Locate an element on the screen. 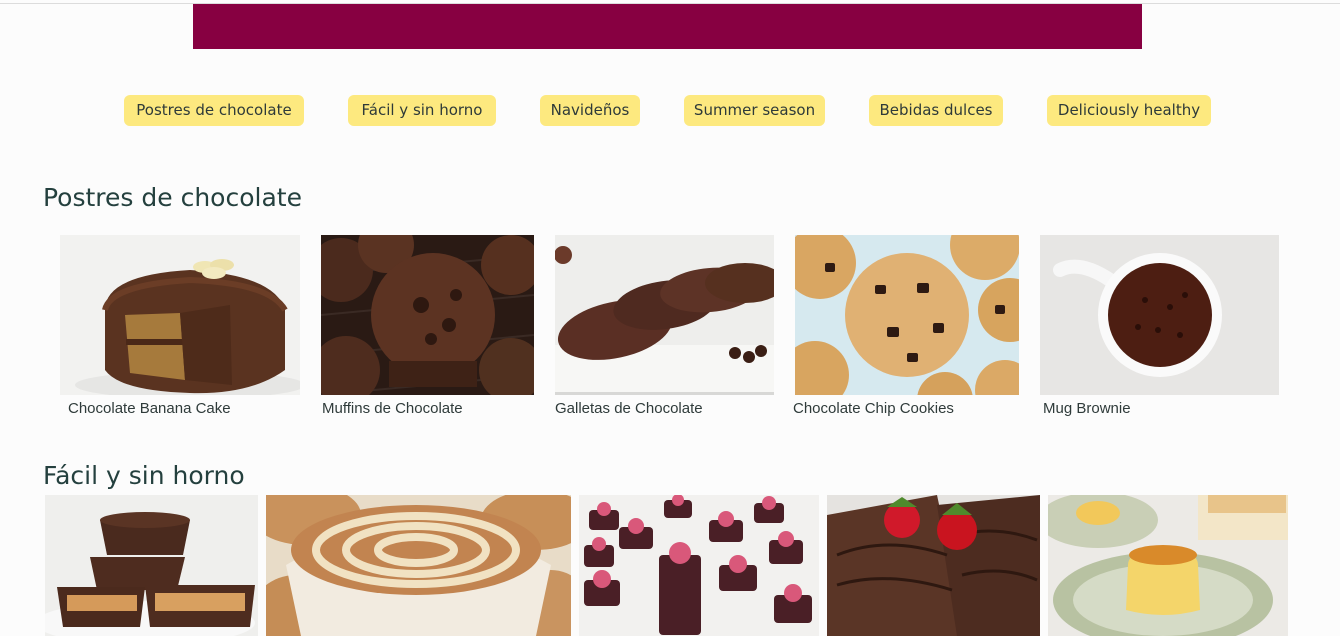 This screenshot has width=1340, height=636. mug-brownie-photo is located at coordinates (1159, 315).